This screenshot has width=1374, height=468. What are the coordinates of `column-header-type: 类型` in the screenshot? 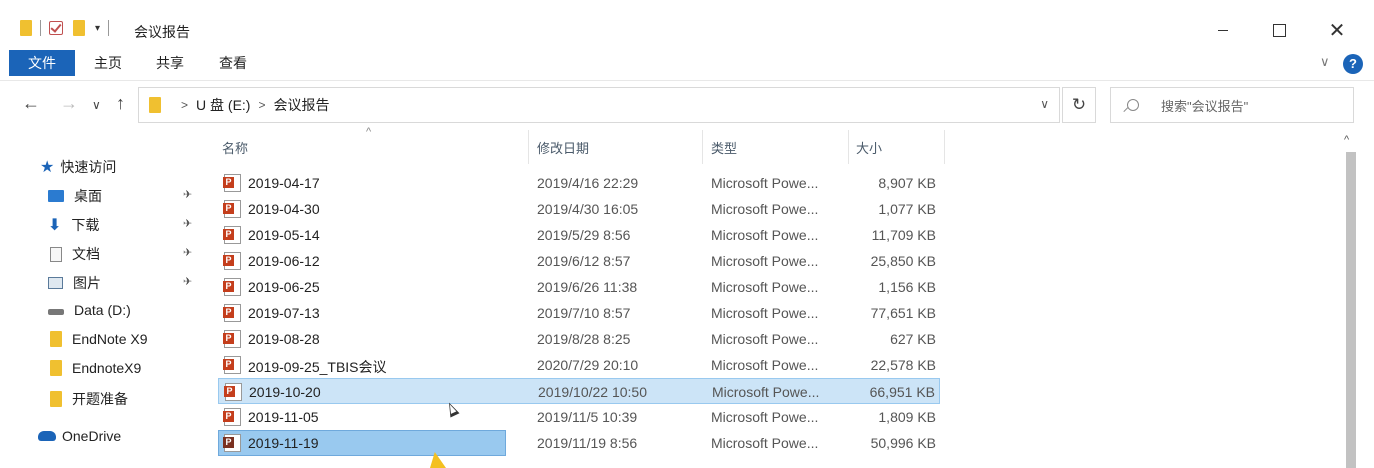 It's located at (724, 147).